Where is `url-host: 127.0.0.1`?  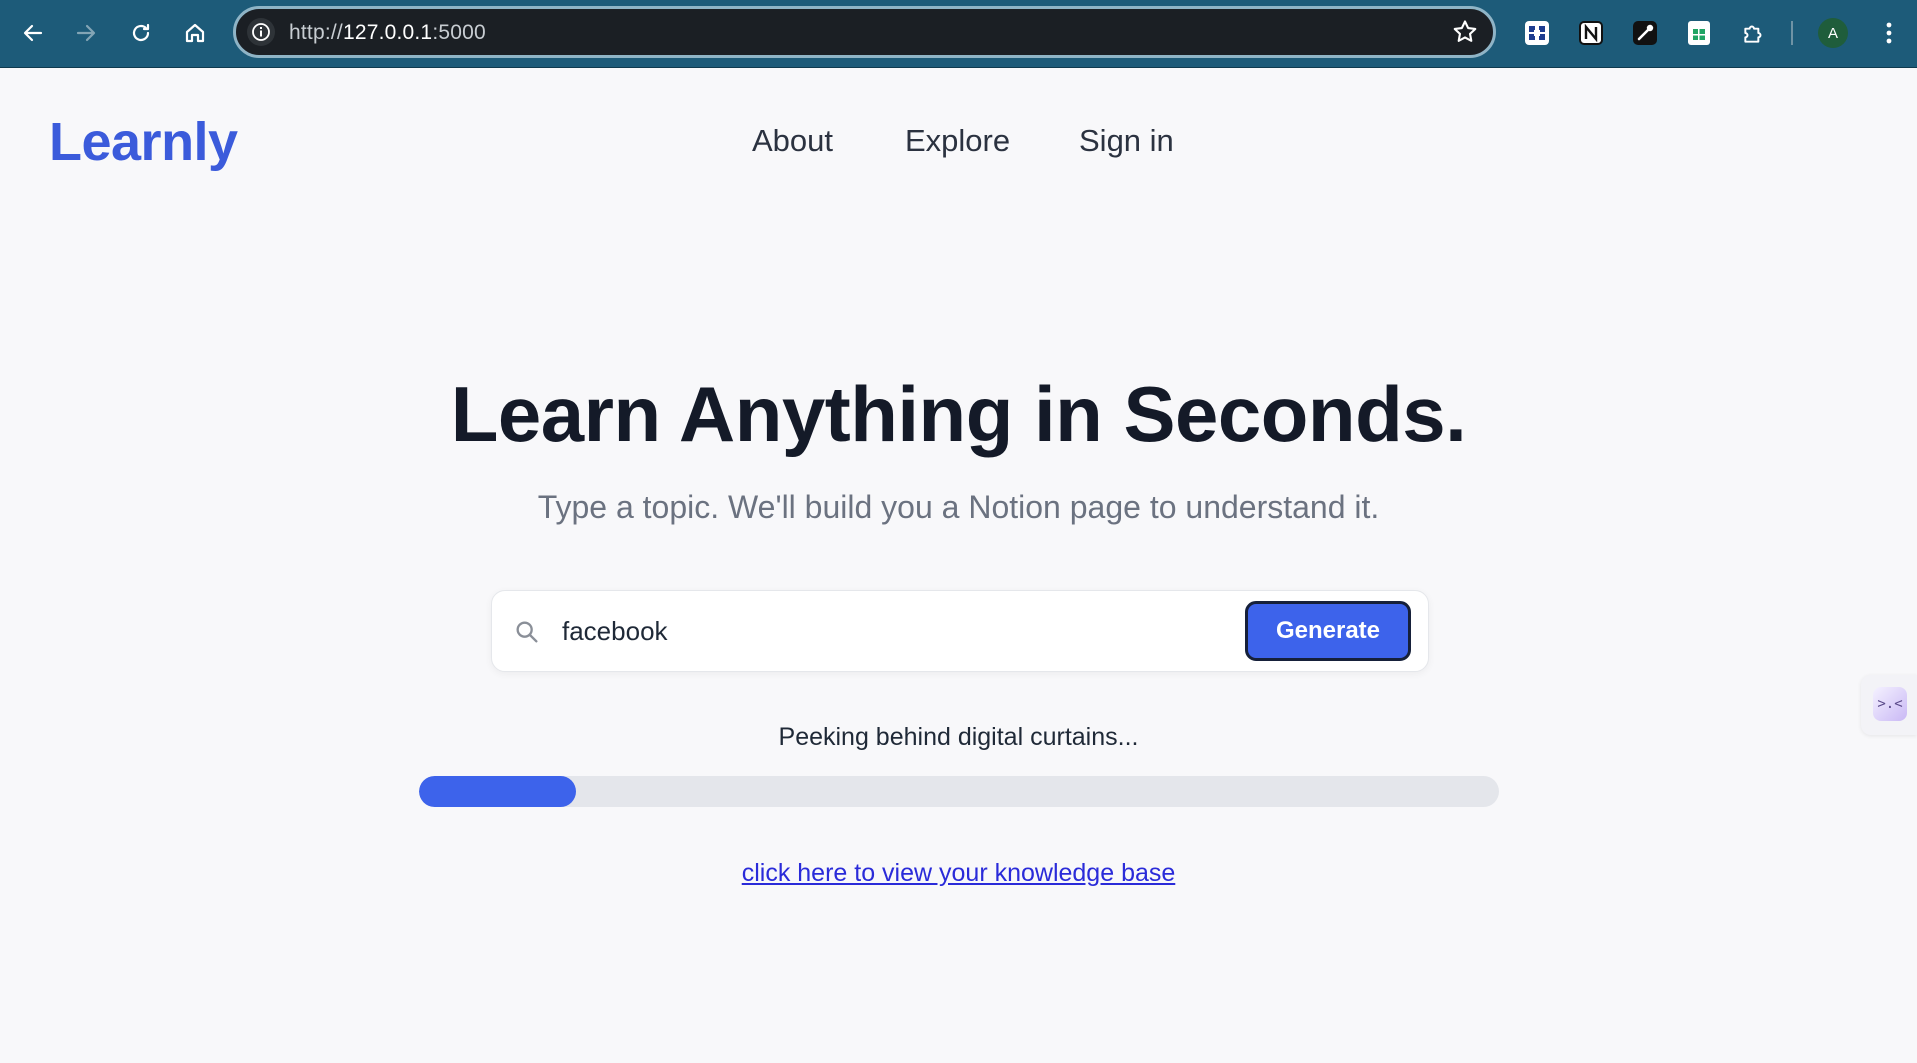 url-host: 127.0.0.1 is located at coordinates (387, 32).